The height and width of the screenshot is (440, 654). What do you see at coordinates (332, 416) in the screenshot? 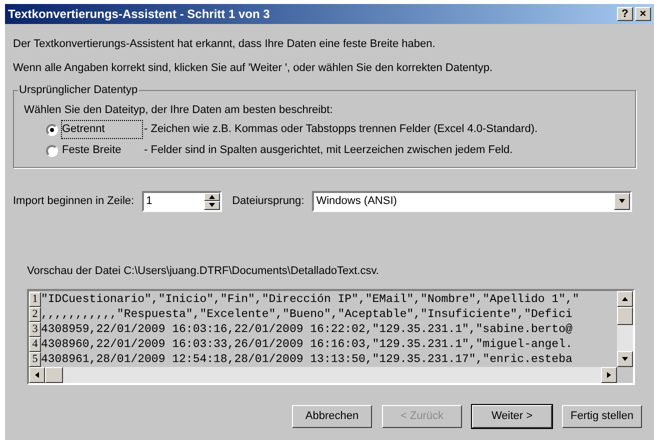
I see `dialog-button: Abbrechen` at bounding box center [332, 416].